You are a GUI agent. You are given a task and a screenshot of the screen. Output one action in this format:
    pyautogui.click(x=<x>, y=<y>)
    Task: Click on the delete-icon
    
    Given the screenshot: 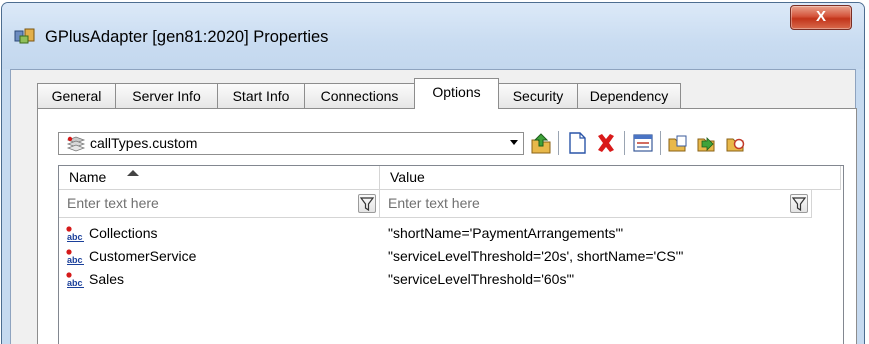 What is the action you would take?
    pyautogui.click(x=606, y=143)
    